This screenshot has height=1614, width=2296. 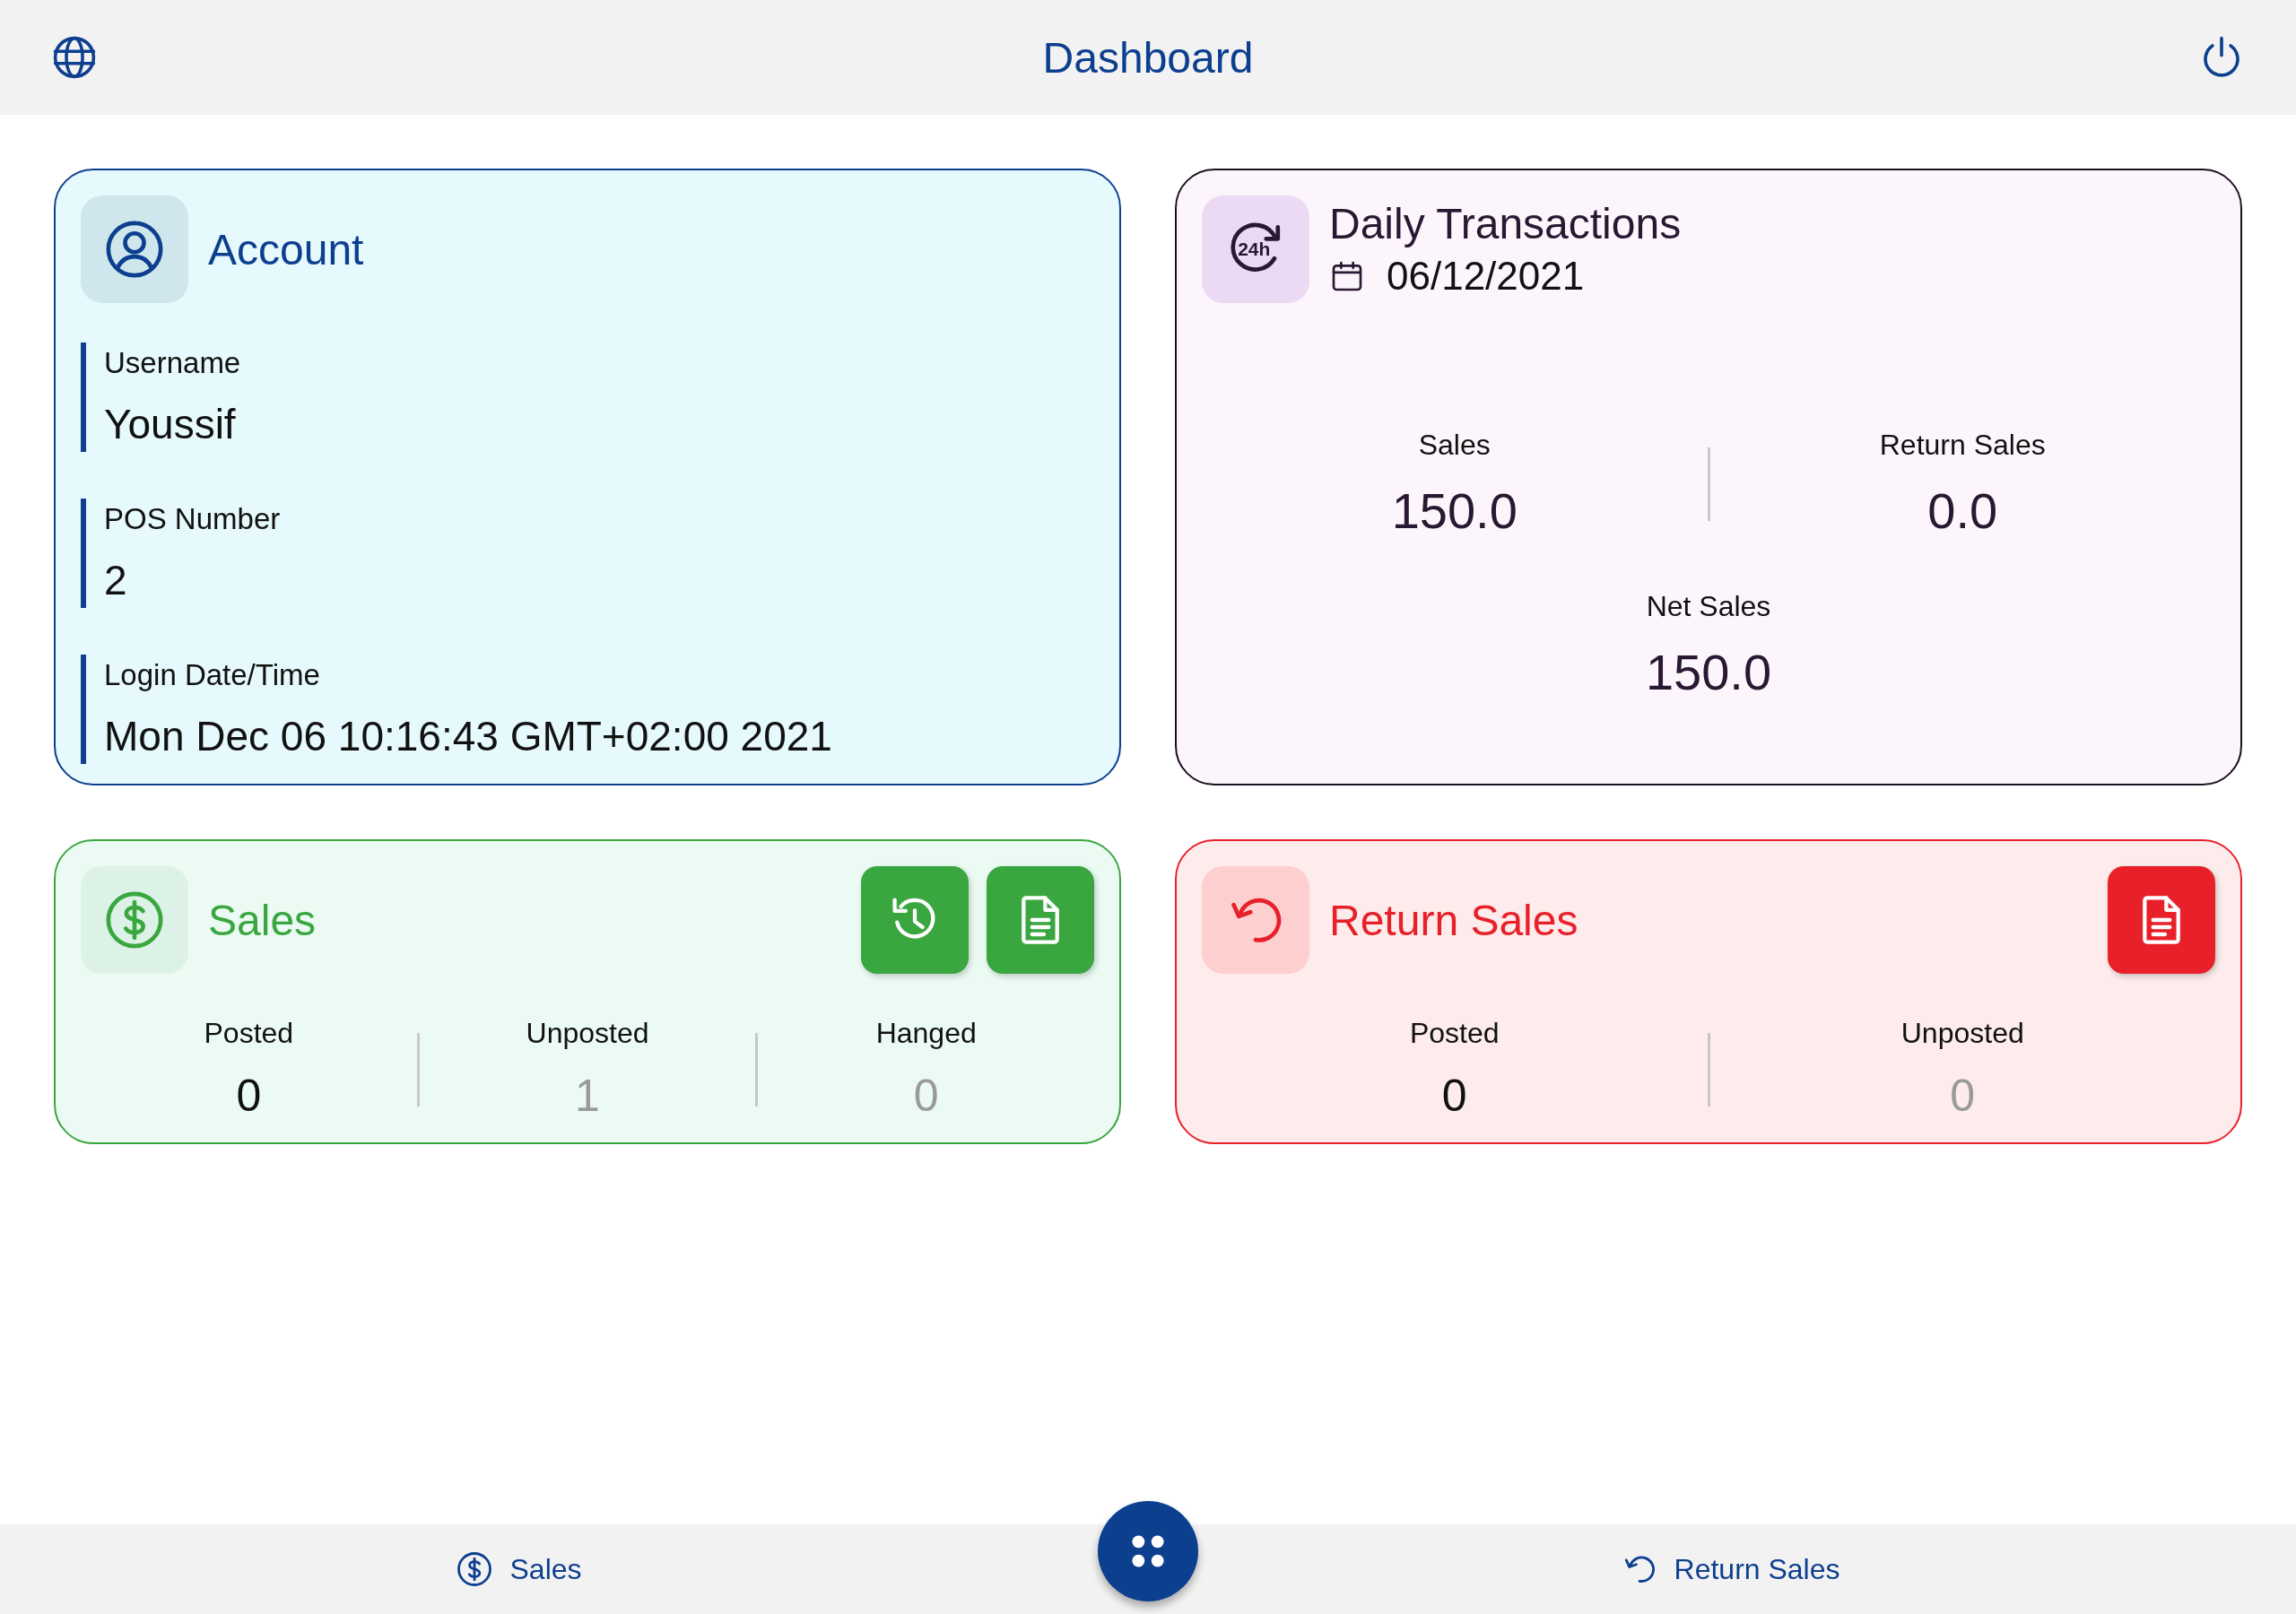 I want to click on stat-value: 0.0, so click(x=1962, y=511).